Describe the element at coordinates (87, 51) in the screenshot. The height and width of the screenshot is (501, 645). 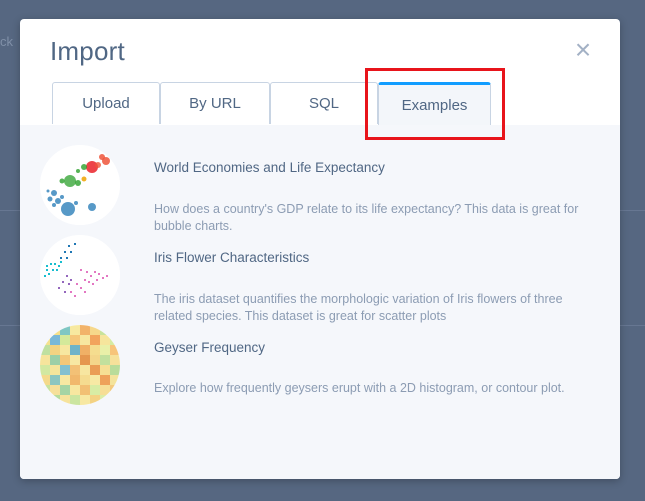
I see `modal-title: Import` at that location.